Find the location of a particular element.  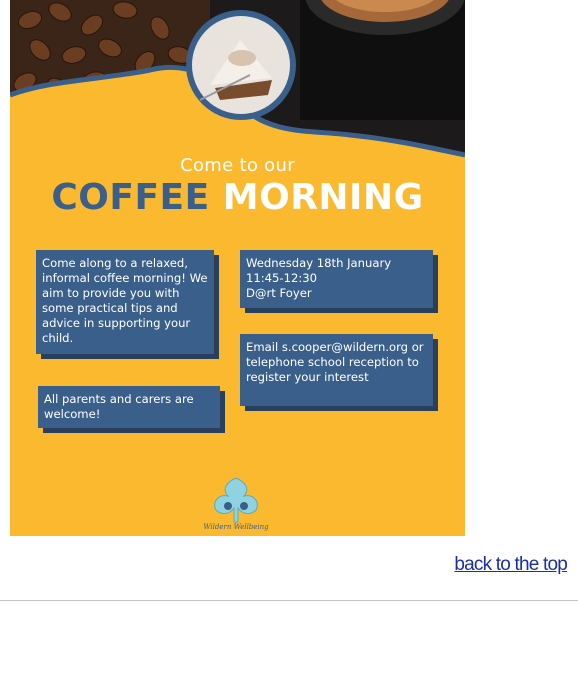

headline-morning: MORNING is located at coordinates (323, 197).